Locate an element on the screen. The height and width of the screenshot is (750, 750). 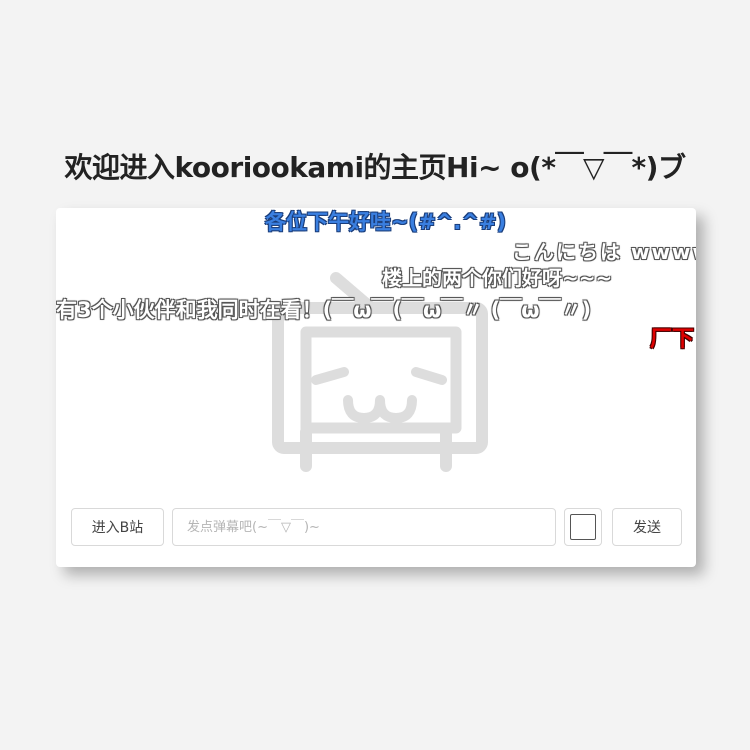
danmaku-comment: 各位下午好哇~(#^.^#) is located at coordinates (386, 222).